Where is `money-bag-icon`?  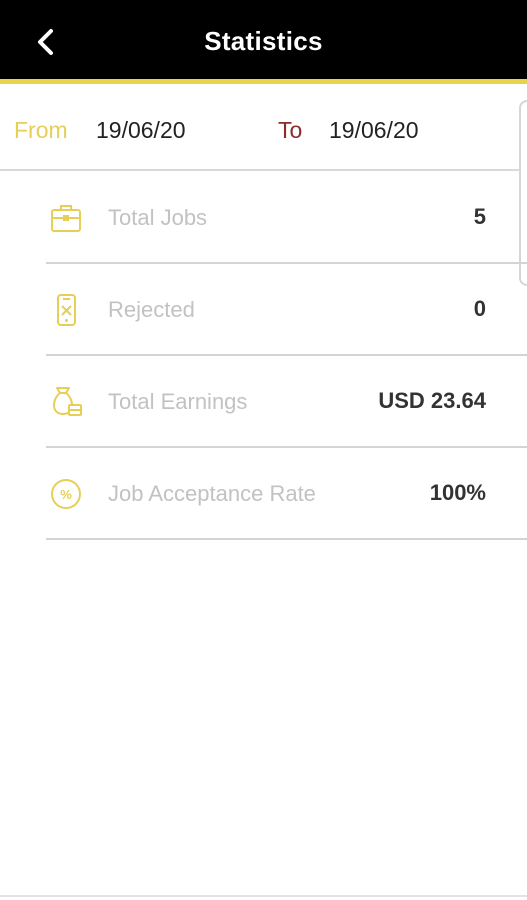
money-bag-icon is located at coordinates (66, 402).